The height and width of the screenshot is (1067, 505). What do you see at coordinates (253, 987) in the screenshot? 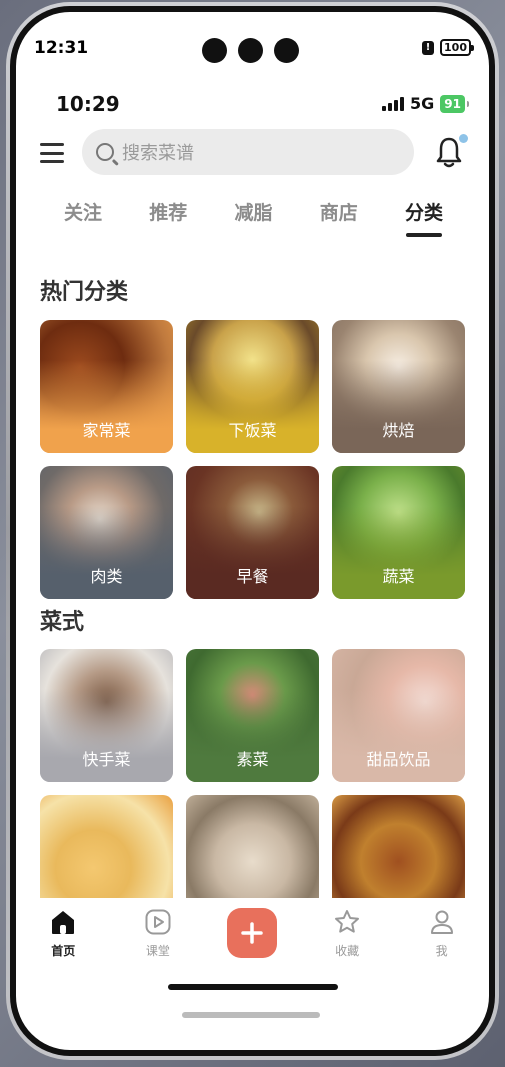
I see `home-indicator` at bounding box center [253, 987].